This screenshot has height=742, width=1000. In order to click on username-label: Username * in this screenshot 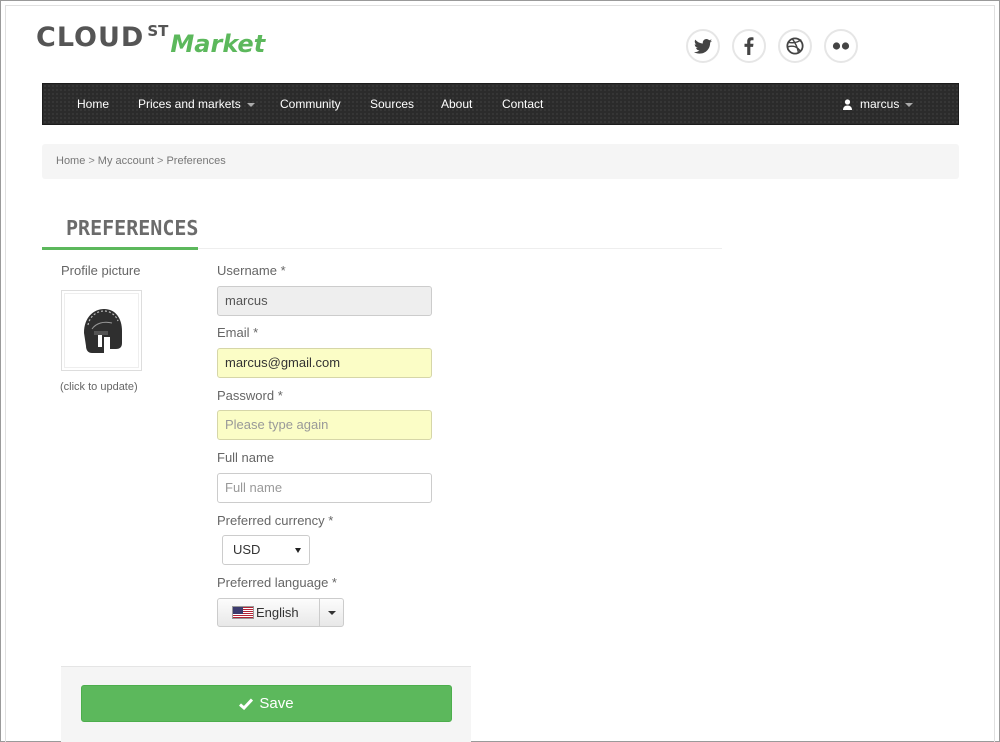, I will do `click(251, 270)`.